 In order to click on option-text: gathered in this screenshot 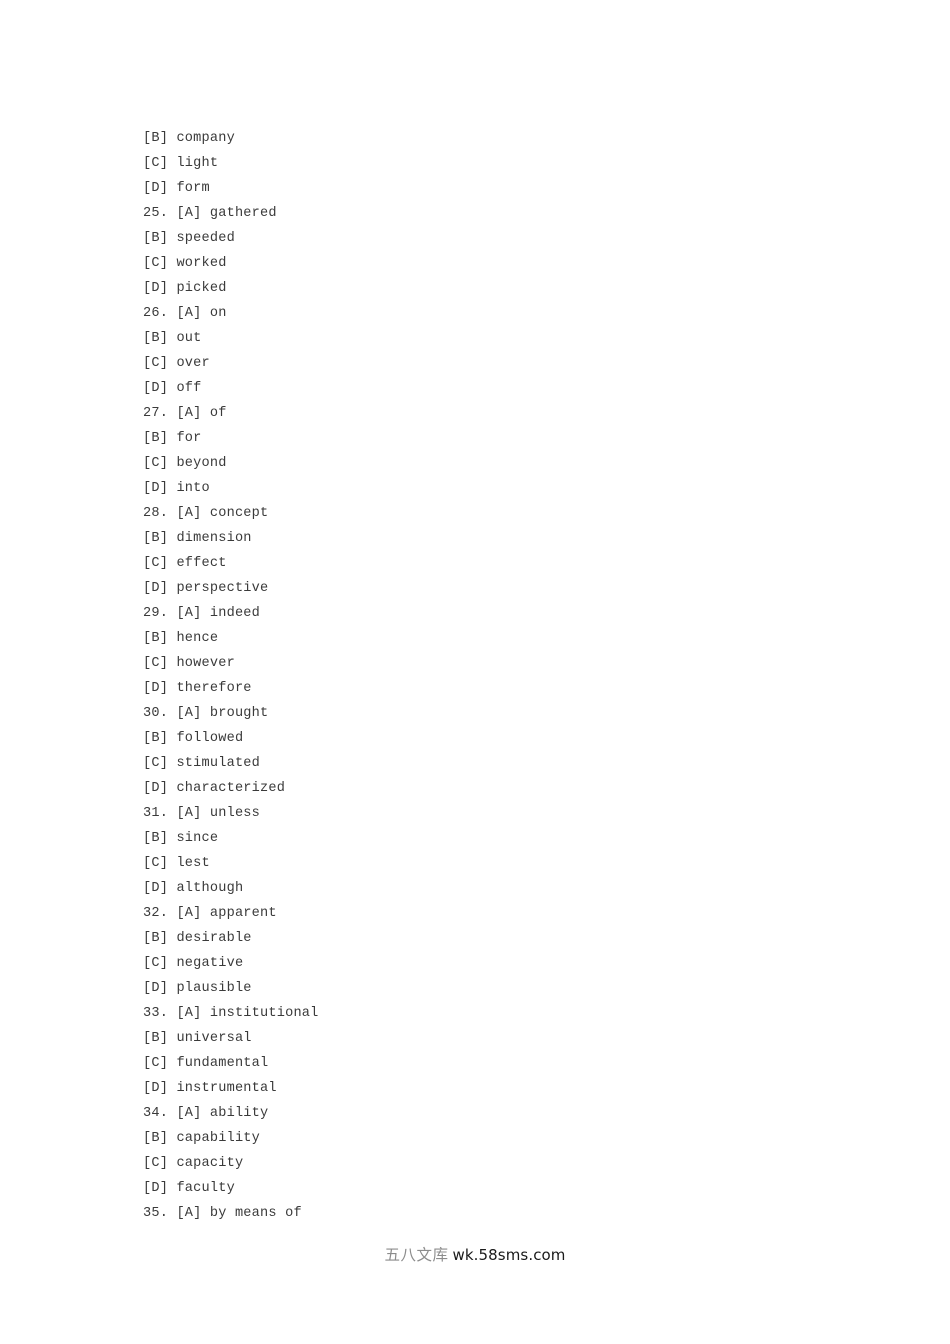, I will do `click(243, 213)`.